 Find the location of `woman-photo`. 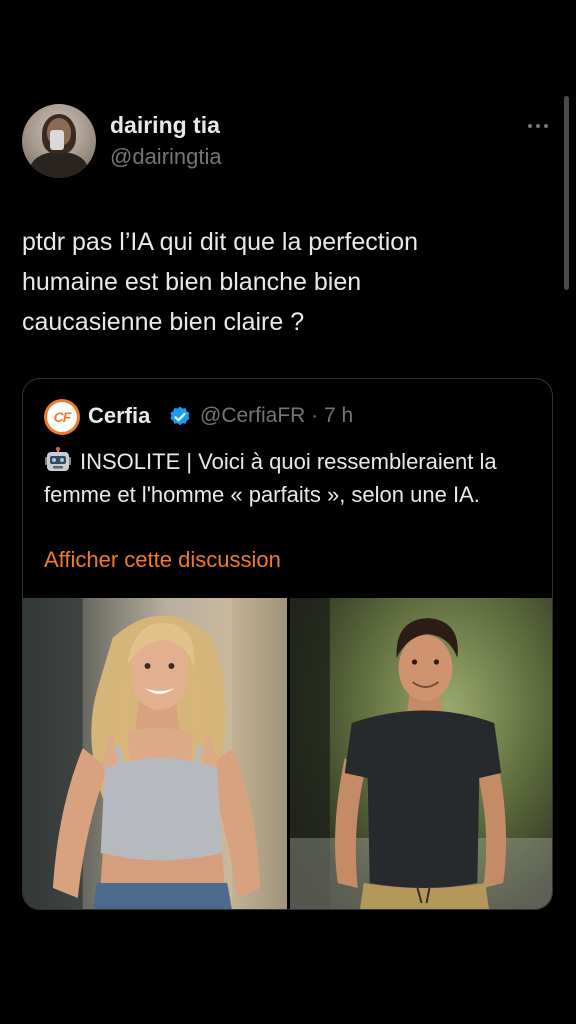

woman-photo is located at coordinates (155, 753).